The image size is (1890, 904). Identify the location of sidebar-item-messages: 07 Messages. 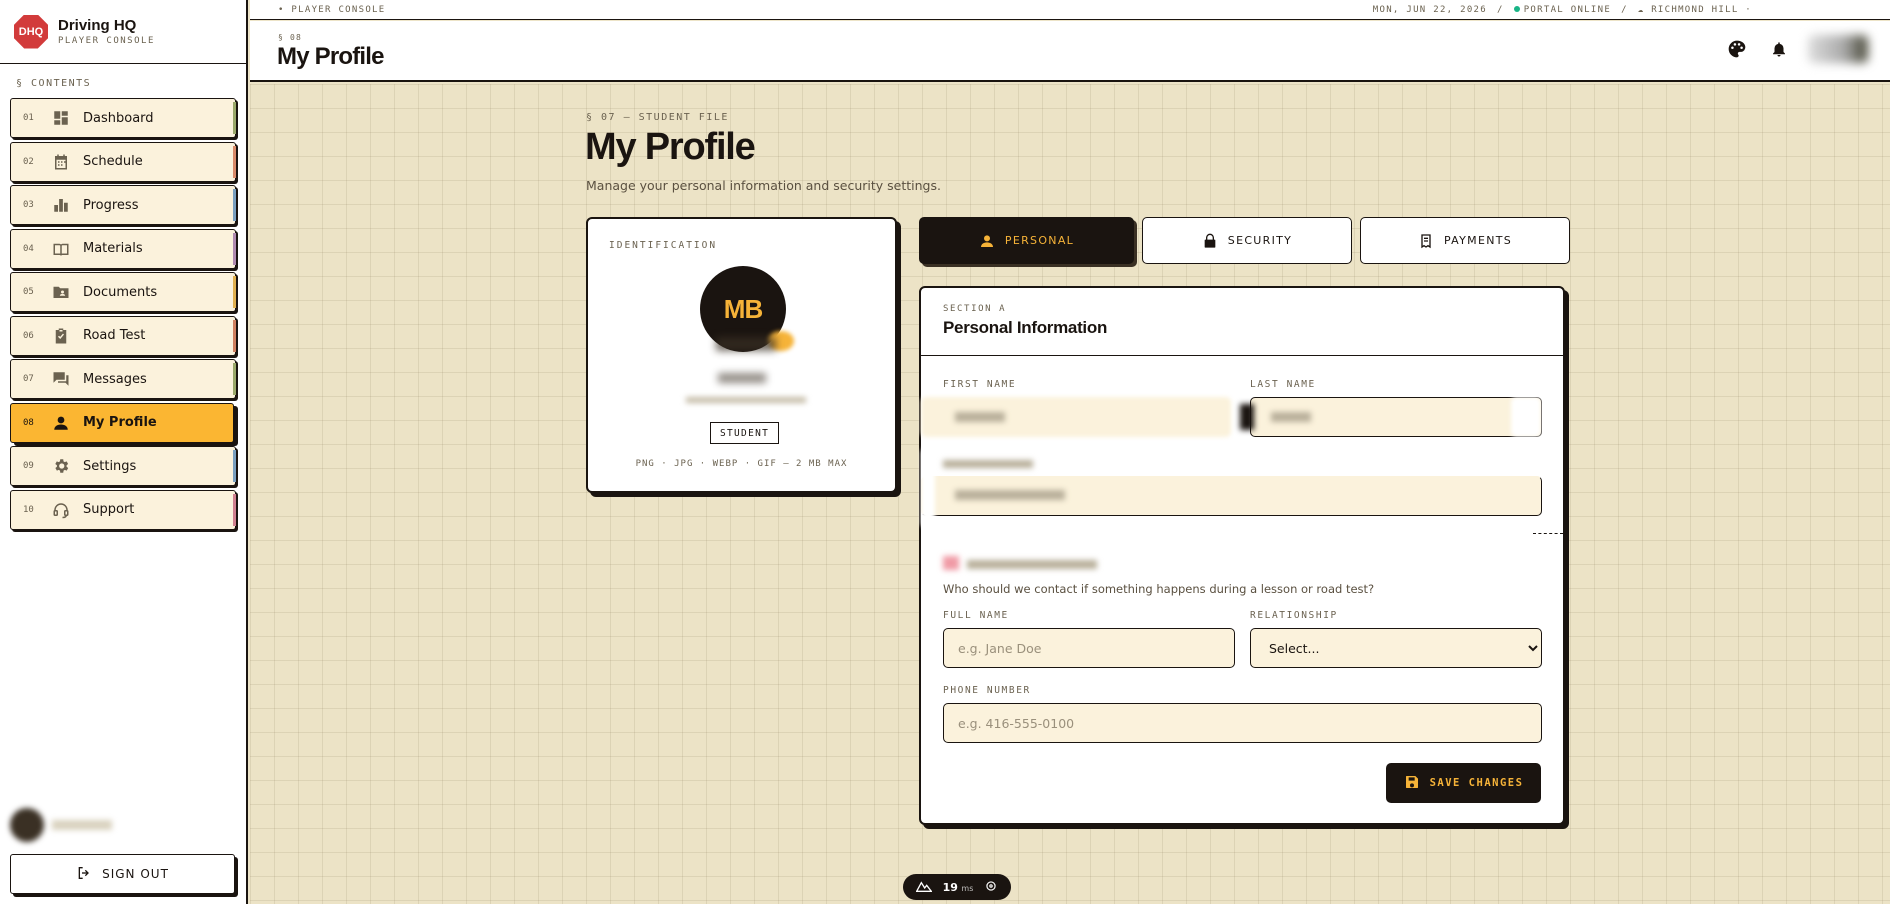
(123, 379).